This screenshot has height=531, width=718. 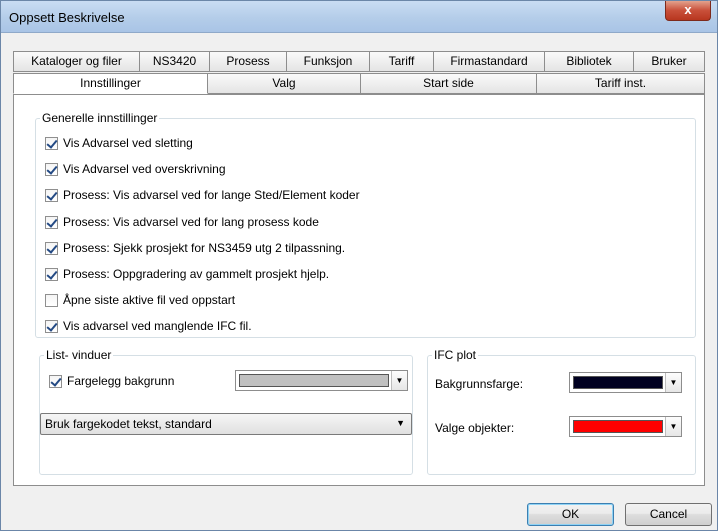 I want to click on option-color-background: Fargelegg bakgrunn, so click(x=111, y=381).